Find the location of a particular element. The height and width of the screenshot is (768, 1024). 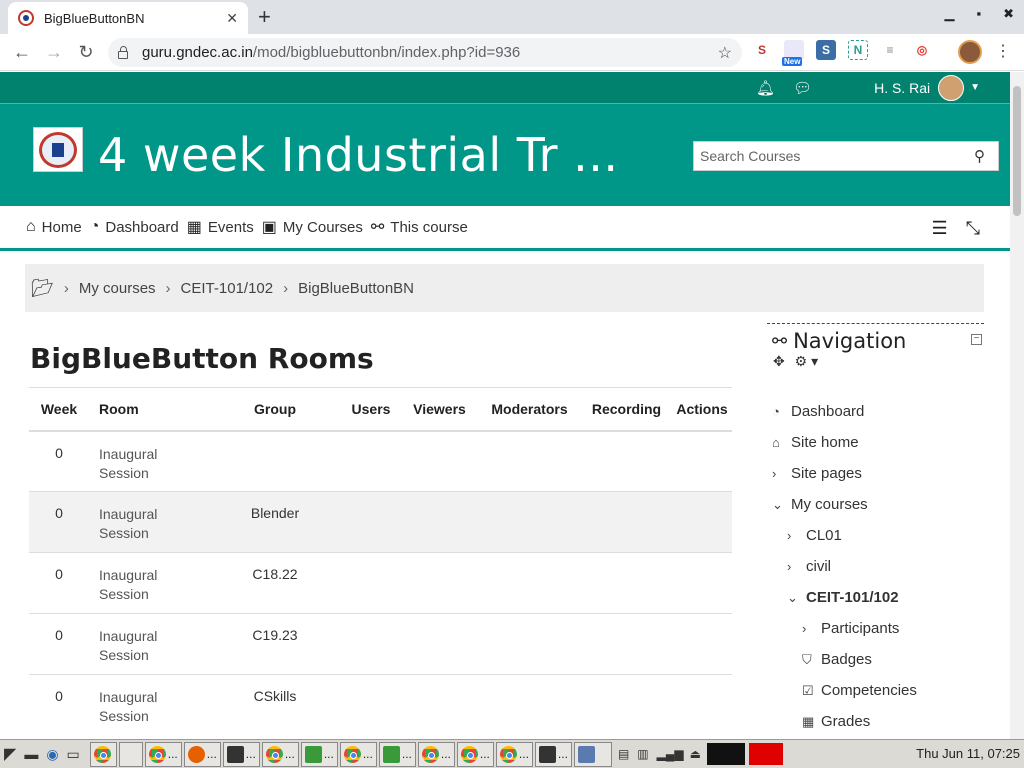

messages-icon: 💬︎ is located at coordinates (802, 88).